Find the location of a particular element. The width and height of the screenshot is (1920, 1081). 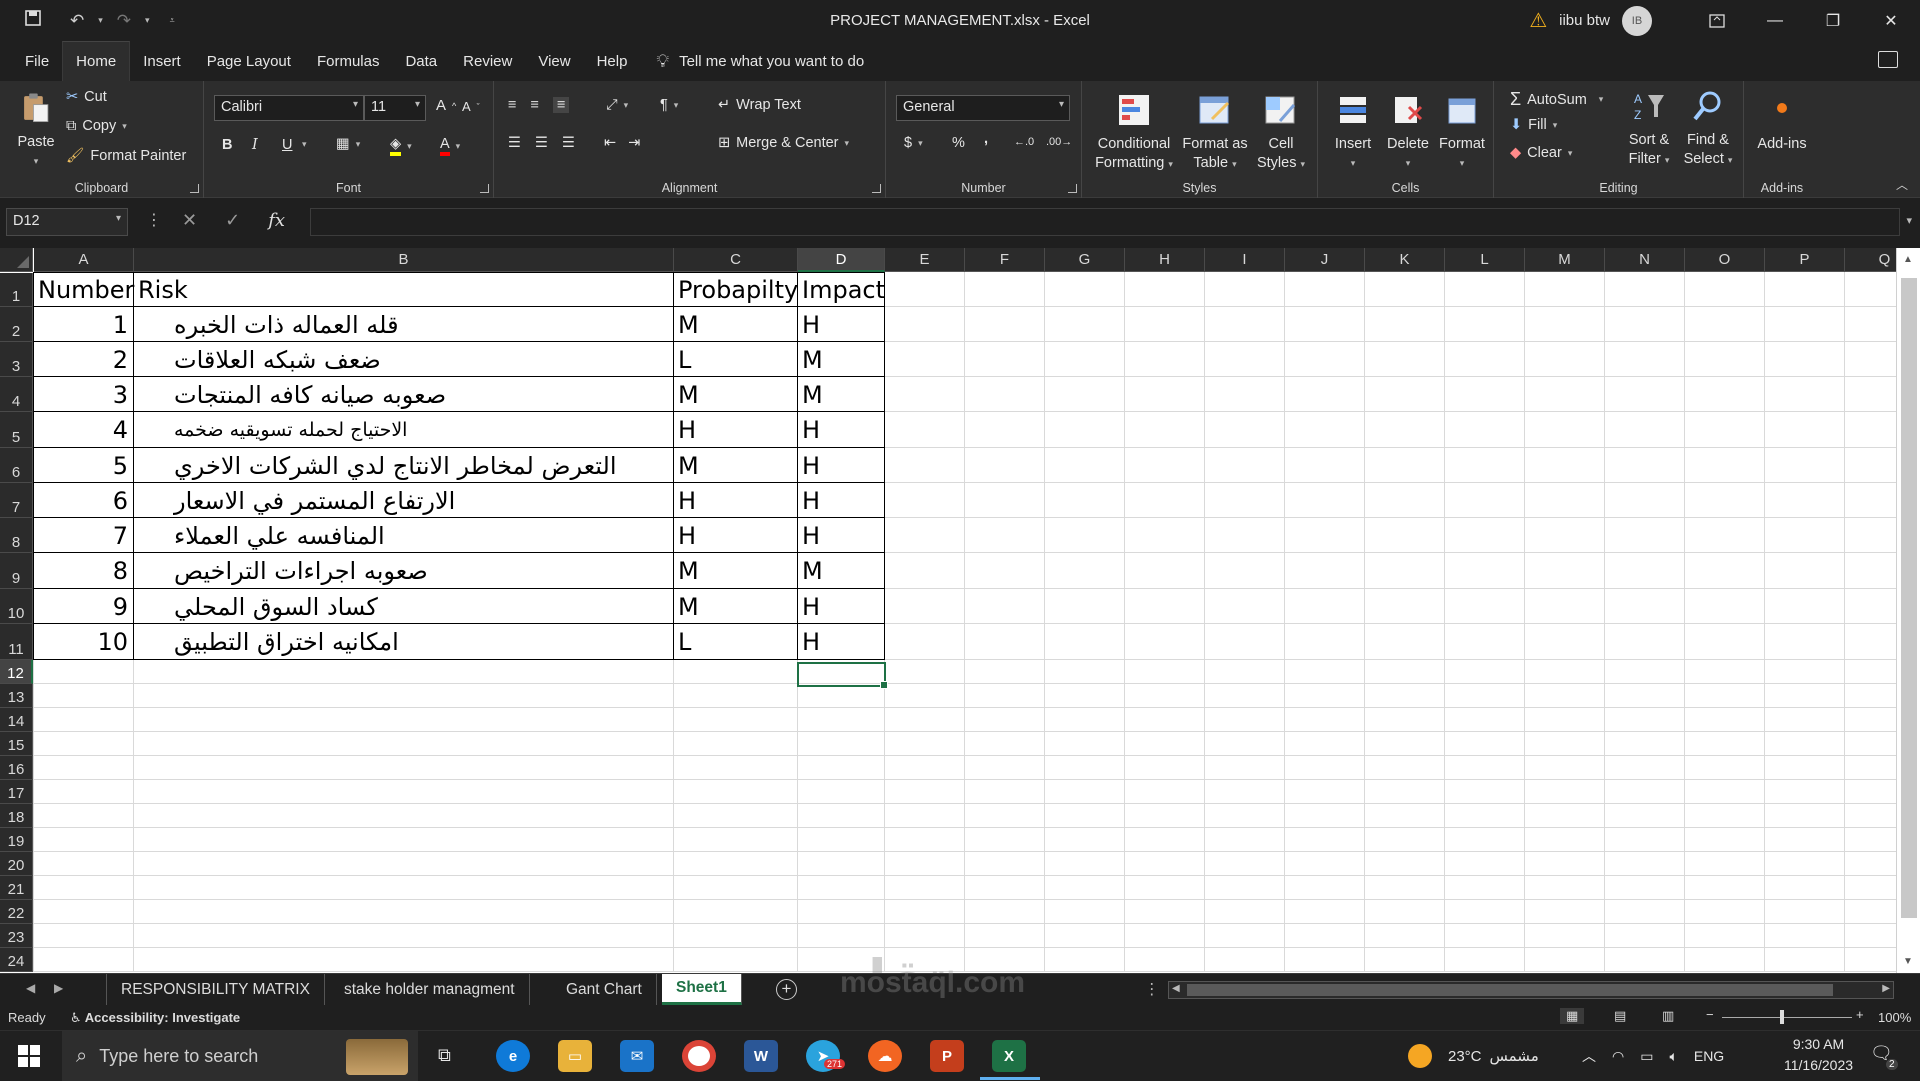

paste-button: Paste ▾ is located at coordinates (36, 131).